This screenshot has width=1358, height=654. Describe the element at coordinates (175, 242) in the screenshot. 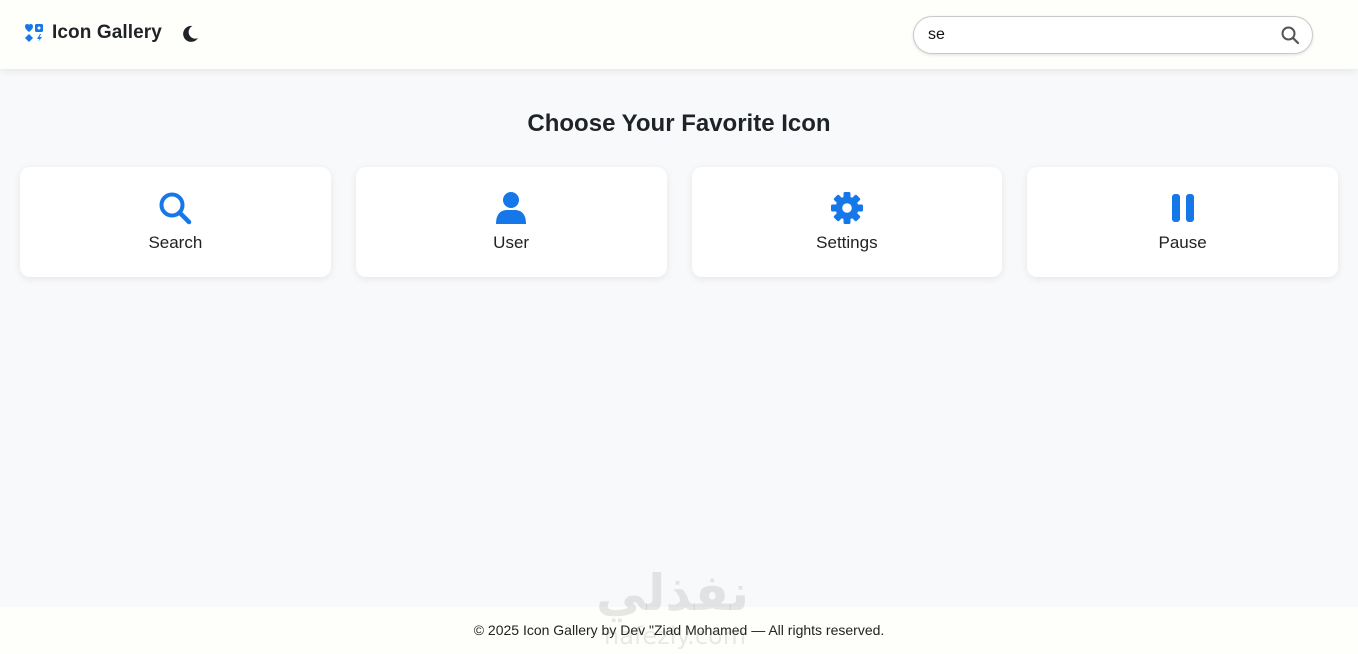

I see `icon-card-label: Search` at that location.